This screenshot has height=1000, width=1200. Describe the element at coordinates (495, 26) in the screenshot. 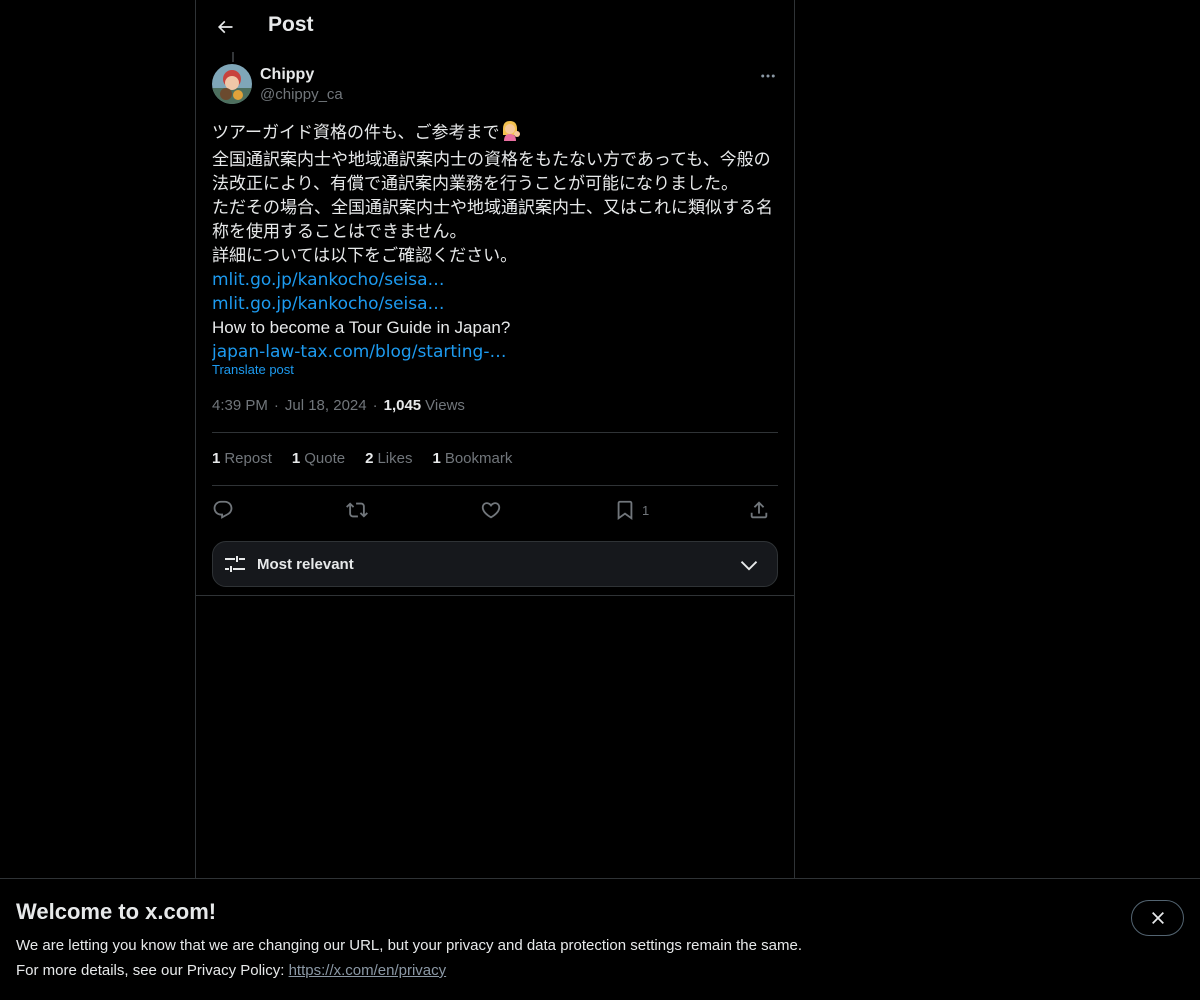

I see `page-header: Post` at that location.